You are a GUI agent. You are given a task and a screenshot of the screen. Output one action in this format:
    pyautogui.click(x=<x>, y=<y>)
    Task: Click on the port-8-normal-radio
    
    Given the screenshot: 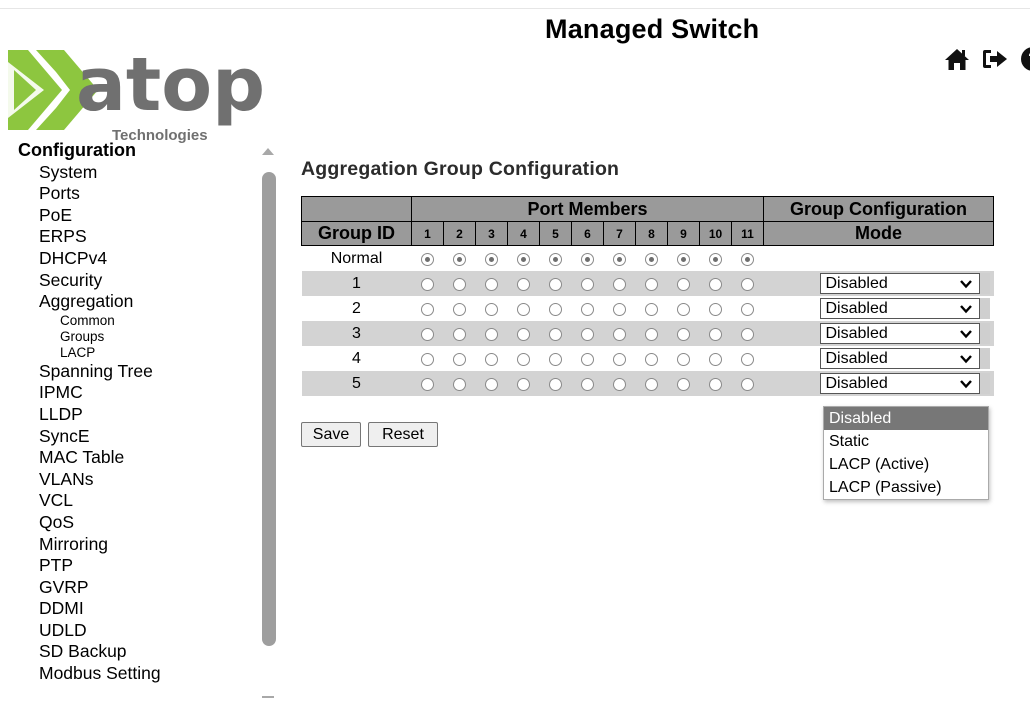 What is the action you would take?
    pyautogui.click(x=651, y=259)
    